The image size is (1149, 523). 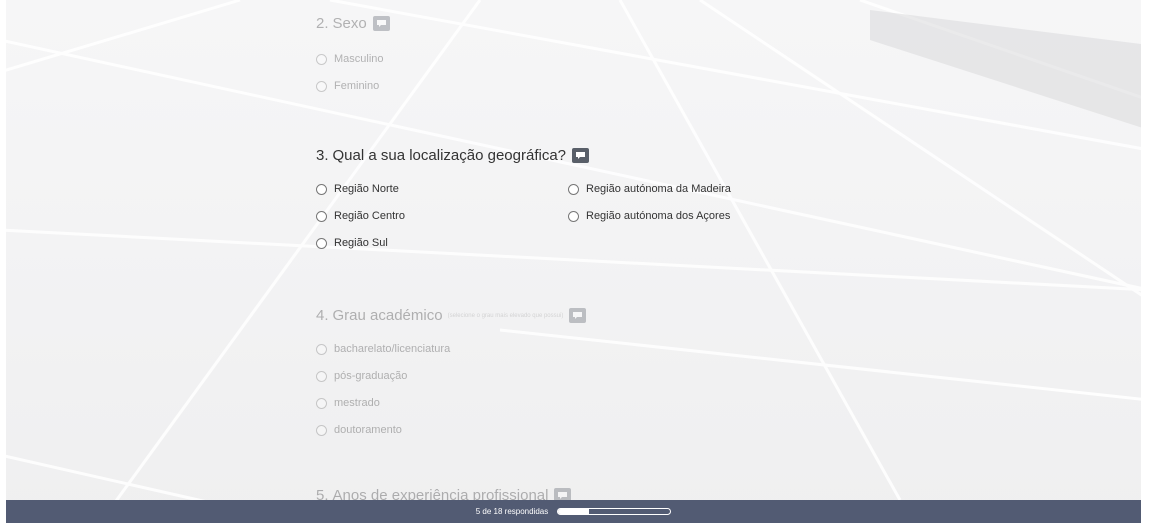 I want to click on question-text: Anos de experiência profissional, so click(x=440, y=493).